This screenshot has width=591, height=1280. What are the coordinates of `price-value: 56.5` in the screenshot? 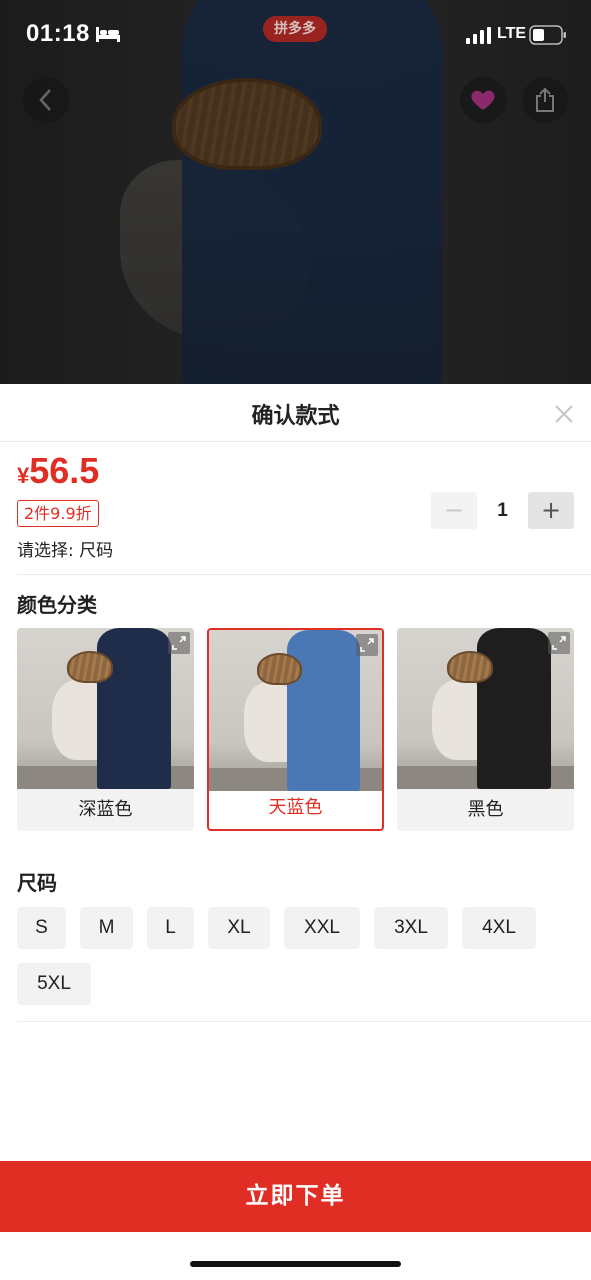 It's located at (64, 470).